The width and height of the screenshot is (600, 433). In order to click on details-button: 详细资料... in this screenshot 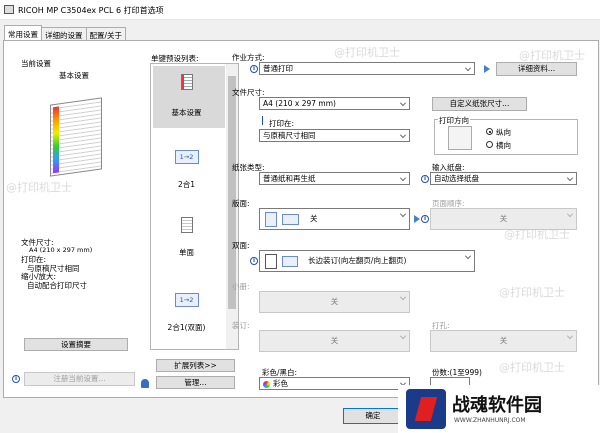, I will do `click(536, 69)`.